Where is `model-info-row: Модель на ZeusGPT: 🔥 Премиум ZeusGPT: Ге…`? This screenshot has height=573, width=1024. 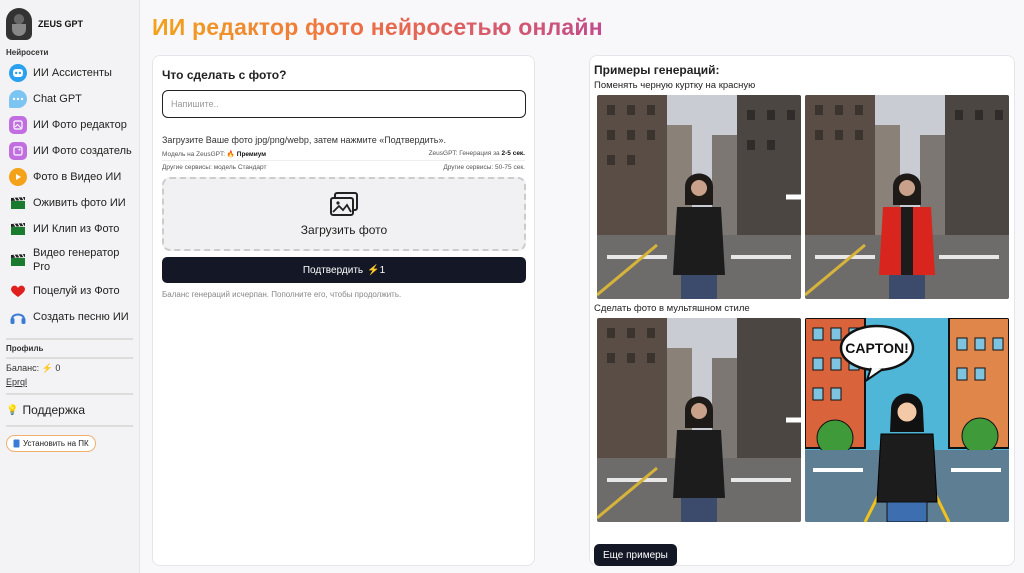
model-info-row: Модель на ZeusGPT: 🔥 Премиум ZeusGPT: Ге… is located at coordinates (343, 155).